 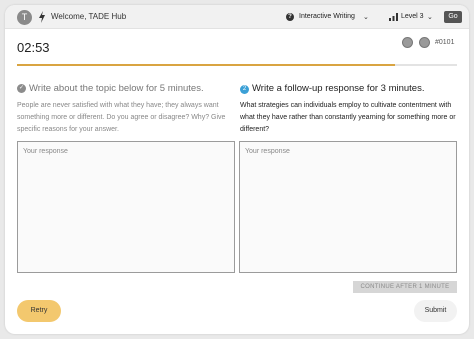 I want to click on submit-button: Submit, so click(x=435, y=311).